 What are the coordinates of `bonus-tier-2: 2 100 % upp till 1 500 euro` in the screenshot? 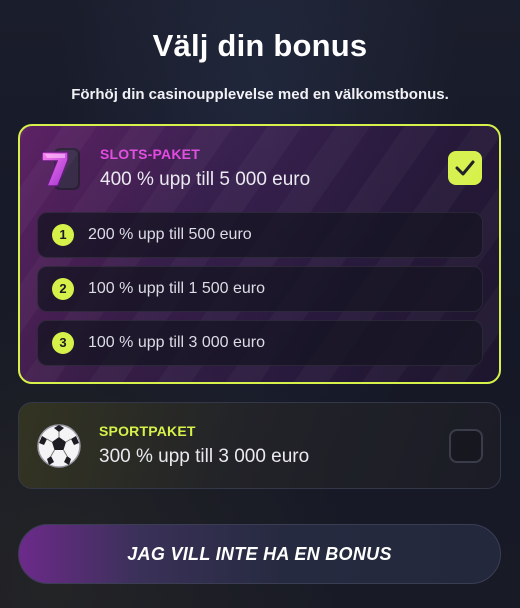 It's located at (260, 289).